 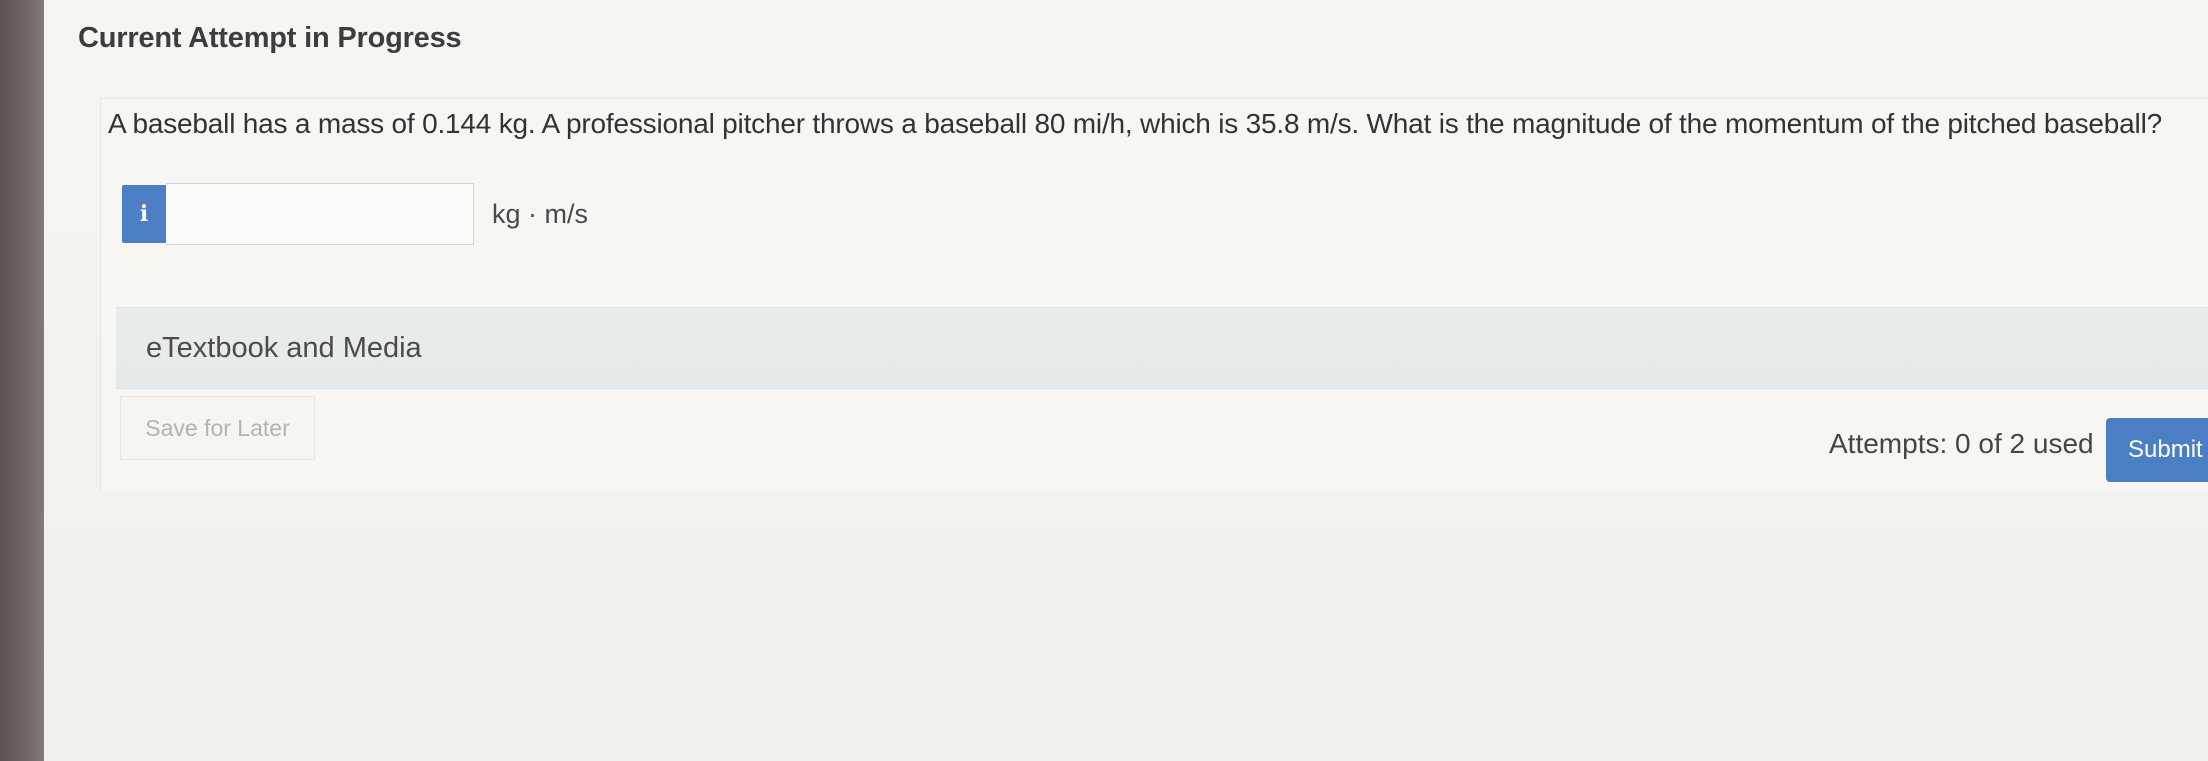 What do you see at coordinates (144, 214) in the screenshot?
I see `info-icon: i` at bounding box center [144, 214].